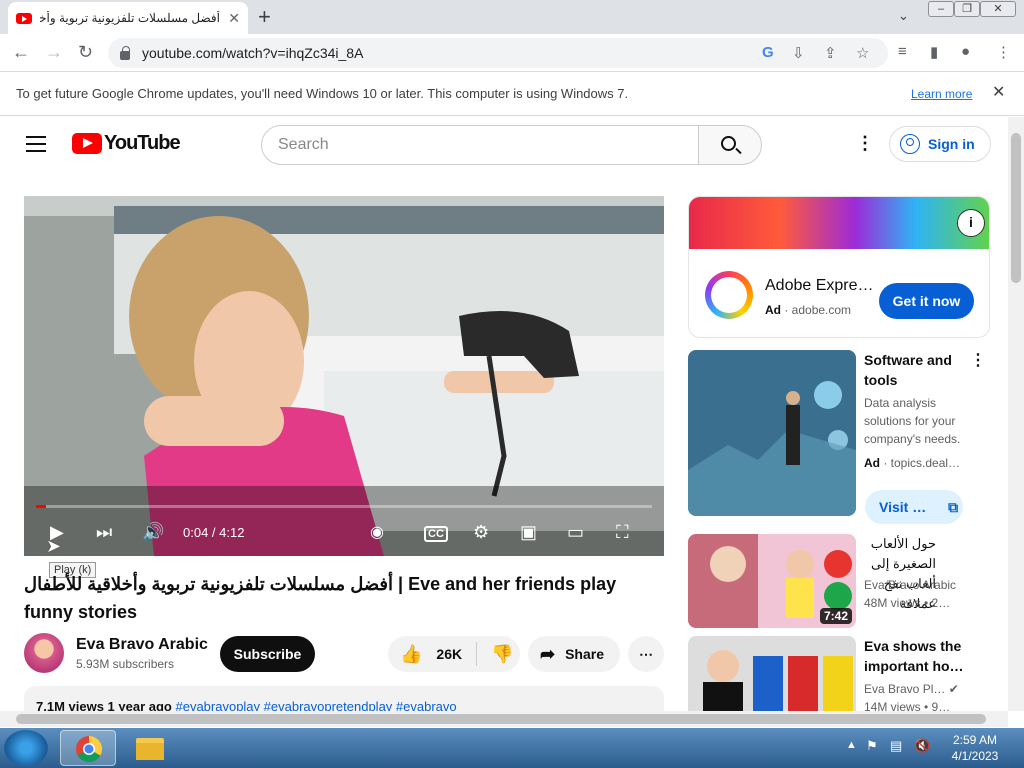 This screenshot has height=768, width=1024. I want to click on miniplayer-icon: ▣, so click(528, 532).